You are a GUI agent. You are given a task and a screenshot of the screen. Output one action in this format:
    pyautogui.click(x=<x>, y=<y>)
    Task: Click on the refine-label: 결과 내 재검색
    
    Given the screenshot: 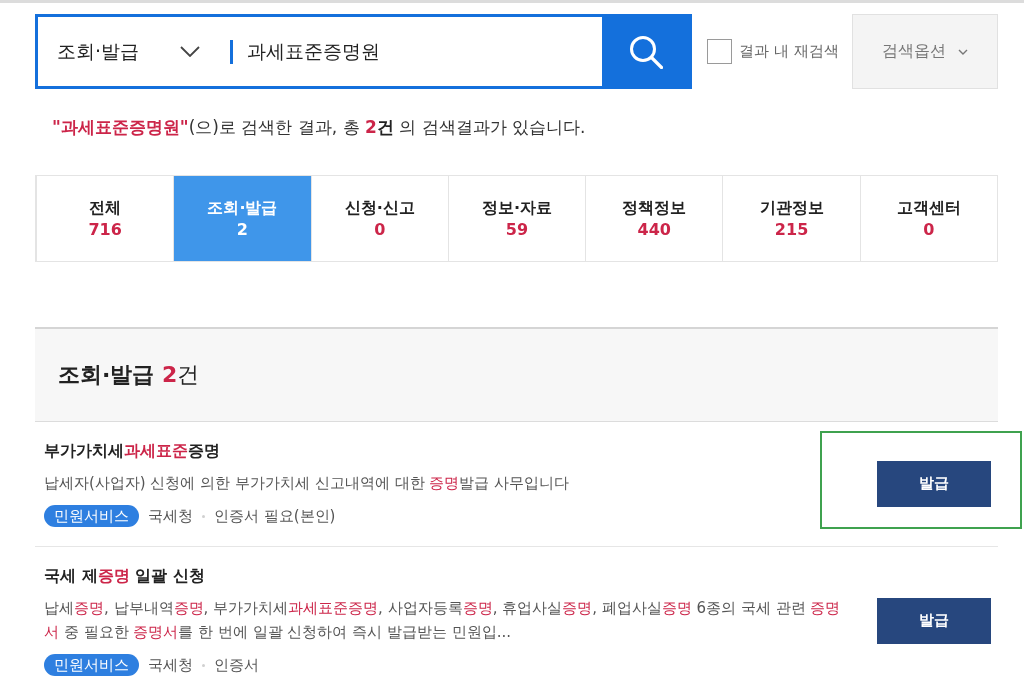 What is the action you would take?
    pyautogui.click(x=789, y=51)
    